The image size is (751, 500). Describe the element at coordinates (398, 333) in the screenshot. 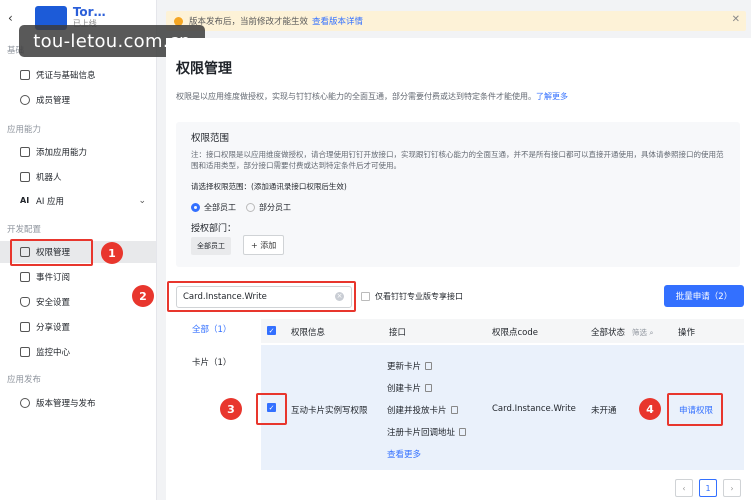

I see `header-api: 接口` at that location.